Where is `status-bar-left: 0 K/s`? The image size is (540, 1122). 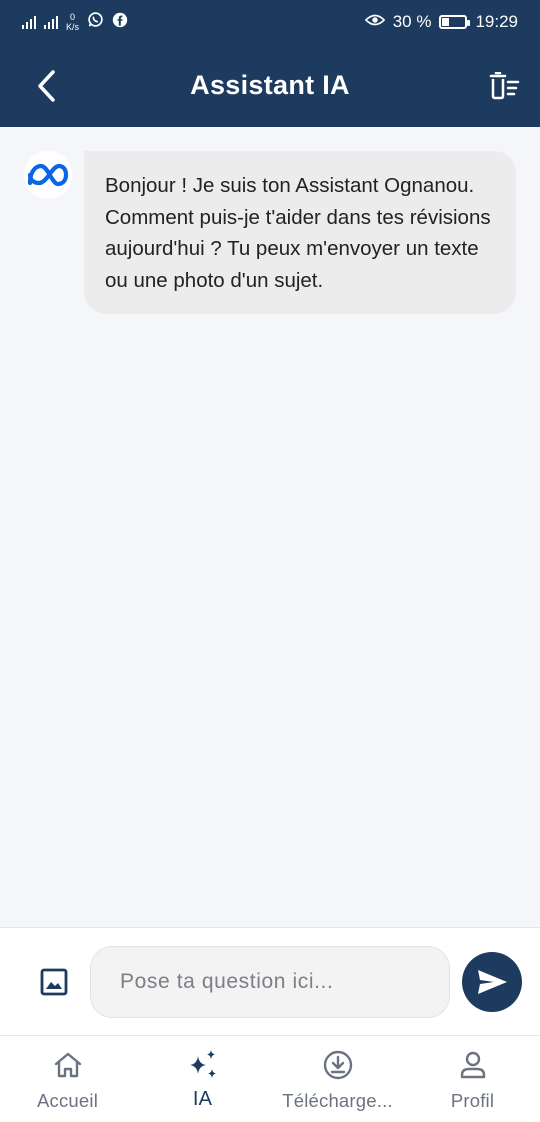
status-bar-left: 0 K/s is located at coordinates (75, 22).